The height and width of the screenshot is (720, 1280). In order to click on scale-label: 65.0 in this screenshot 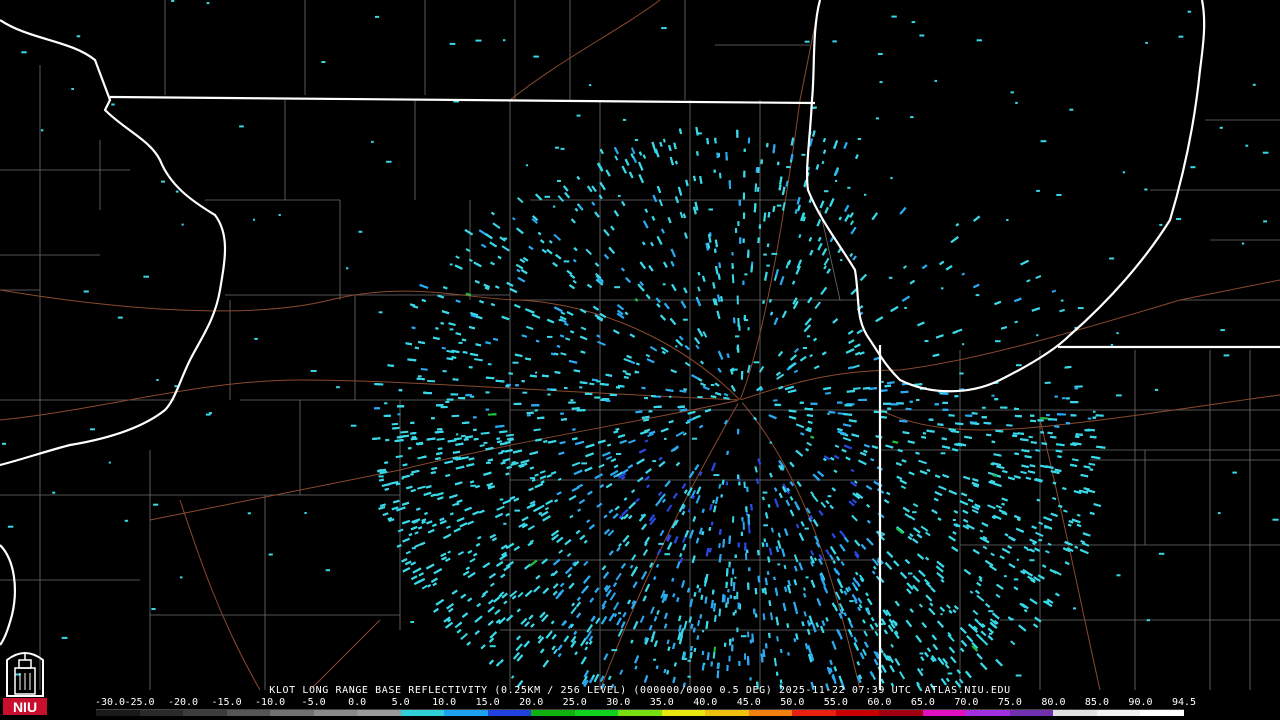, I will do `click(922, 702)`.